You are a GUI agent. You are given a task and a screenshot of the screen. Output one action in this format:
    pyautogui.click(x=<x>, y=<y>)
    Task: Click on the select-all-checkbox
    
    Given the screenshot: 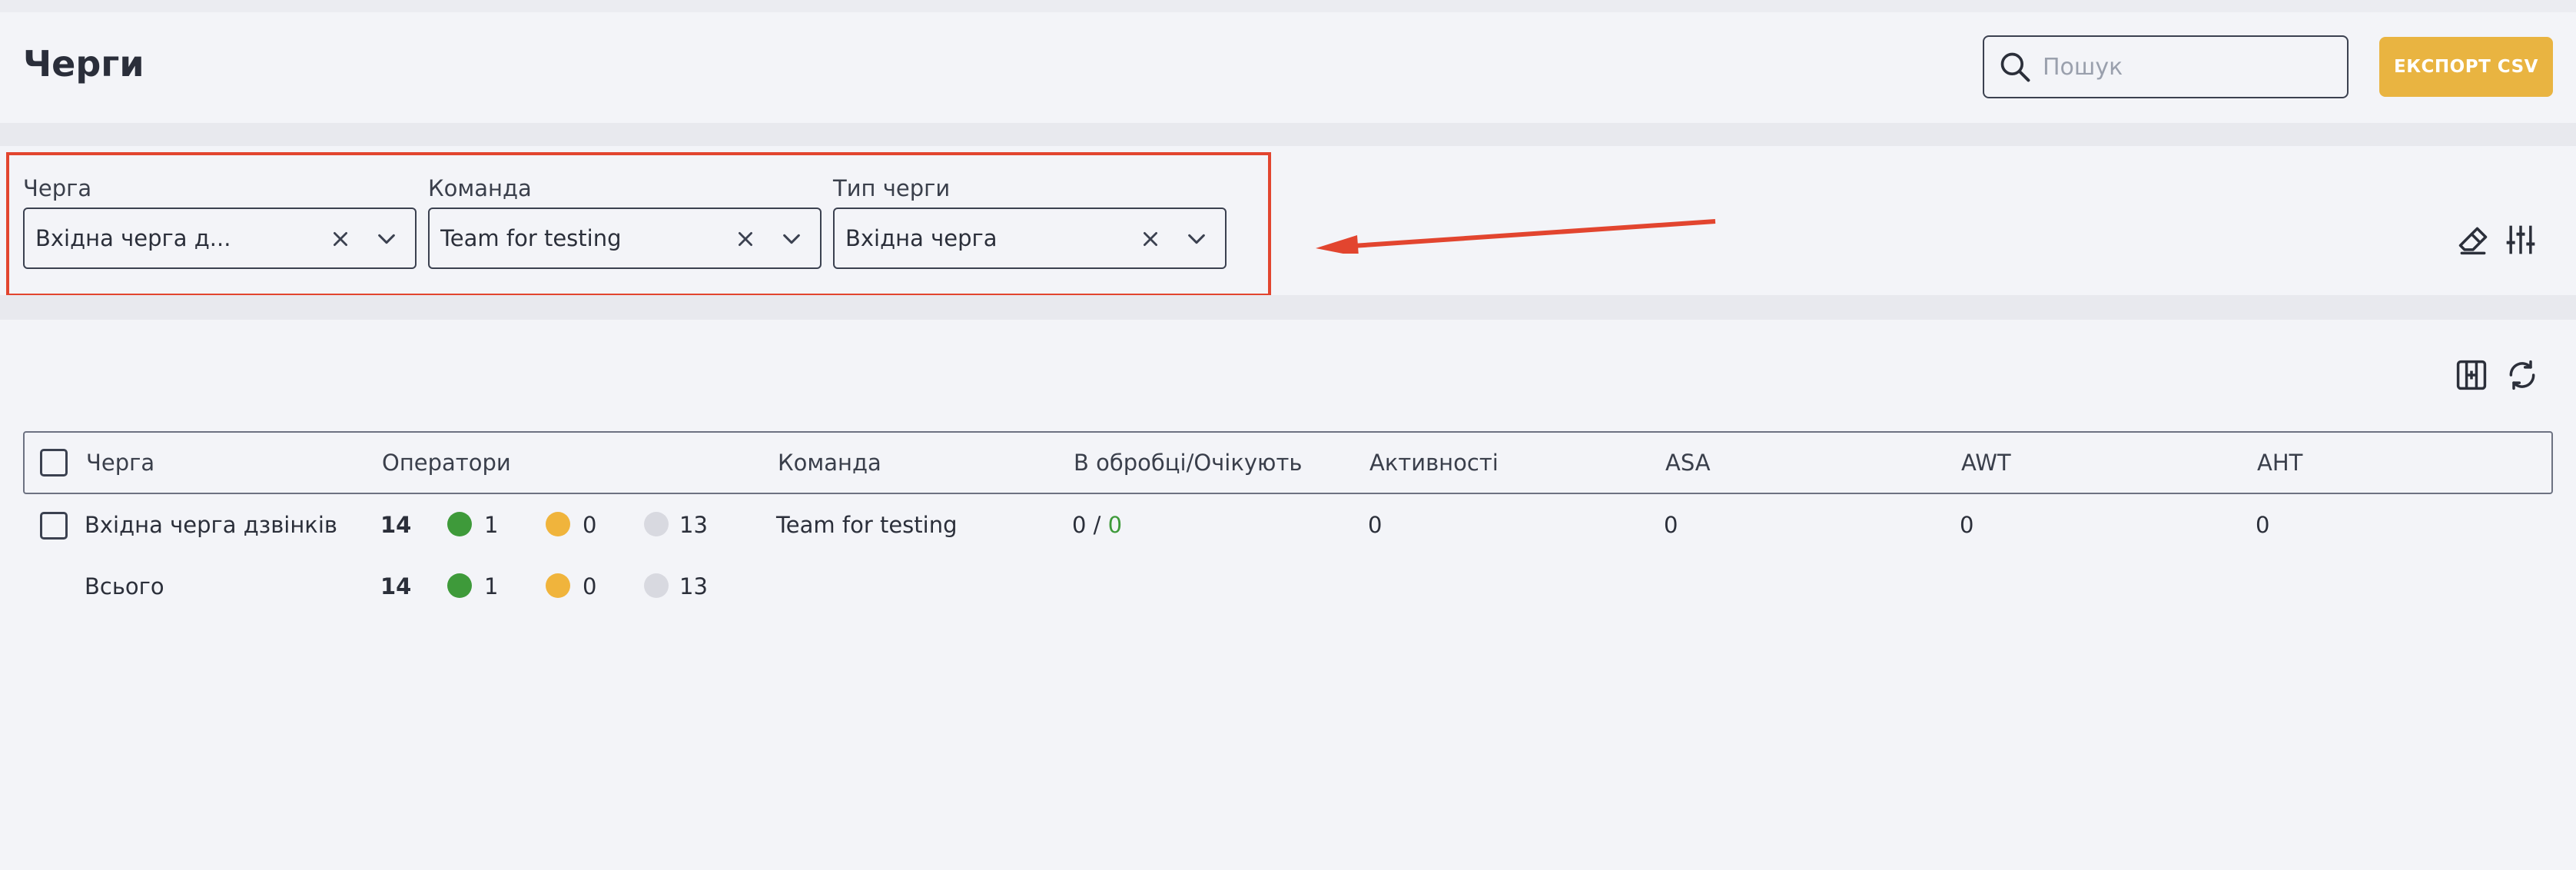 What is the action you would take?
    pyautogui.click(x=54, y=463)
    